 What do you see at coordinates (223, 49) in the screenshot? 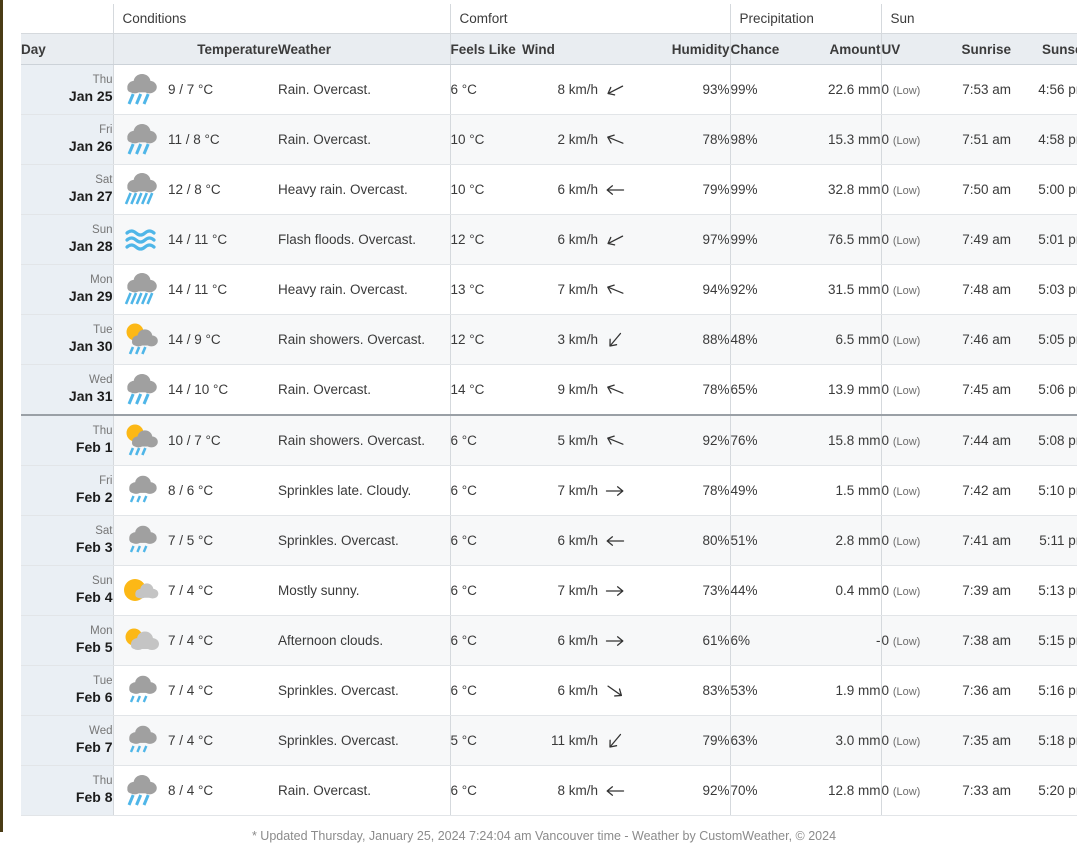
I see `column-header-temperature: Temperature` at bounding box center [223, 49].